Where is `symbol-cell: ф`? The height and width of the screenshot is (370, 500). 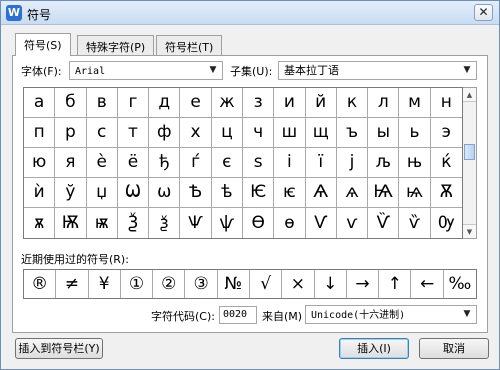
symbol-cell: ф is located at coordinates (165, 133).